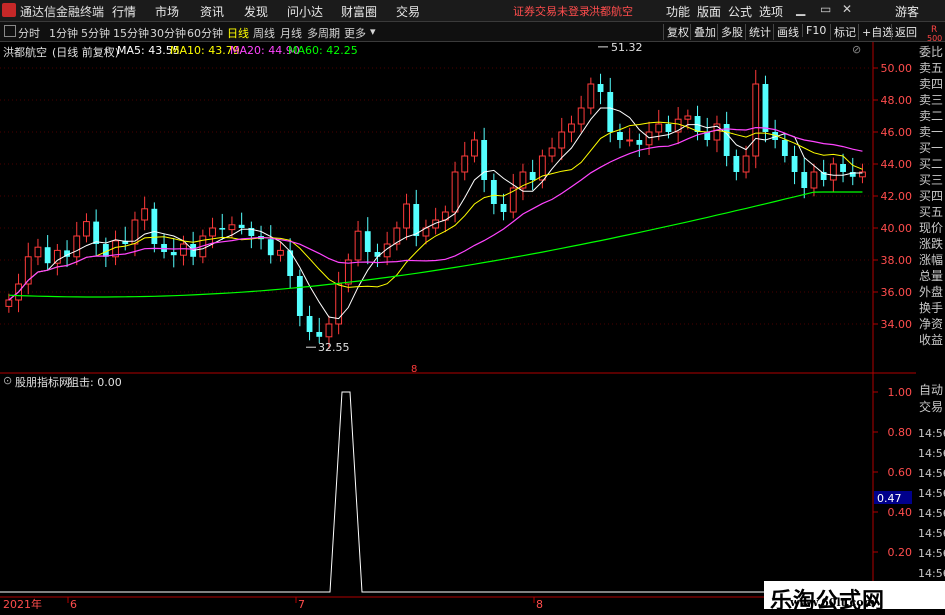 Image resolution: width=945 pixels, height=615 pixels. Describe the element at coordinates (29, 33) in the screenshot. I see `period-timeshare: 分时` at that location.